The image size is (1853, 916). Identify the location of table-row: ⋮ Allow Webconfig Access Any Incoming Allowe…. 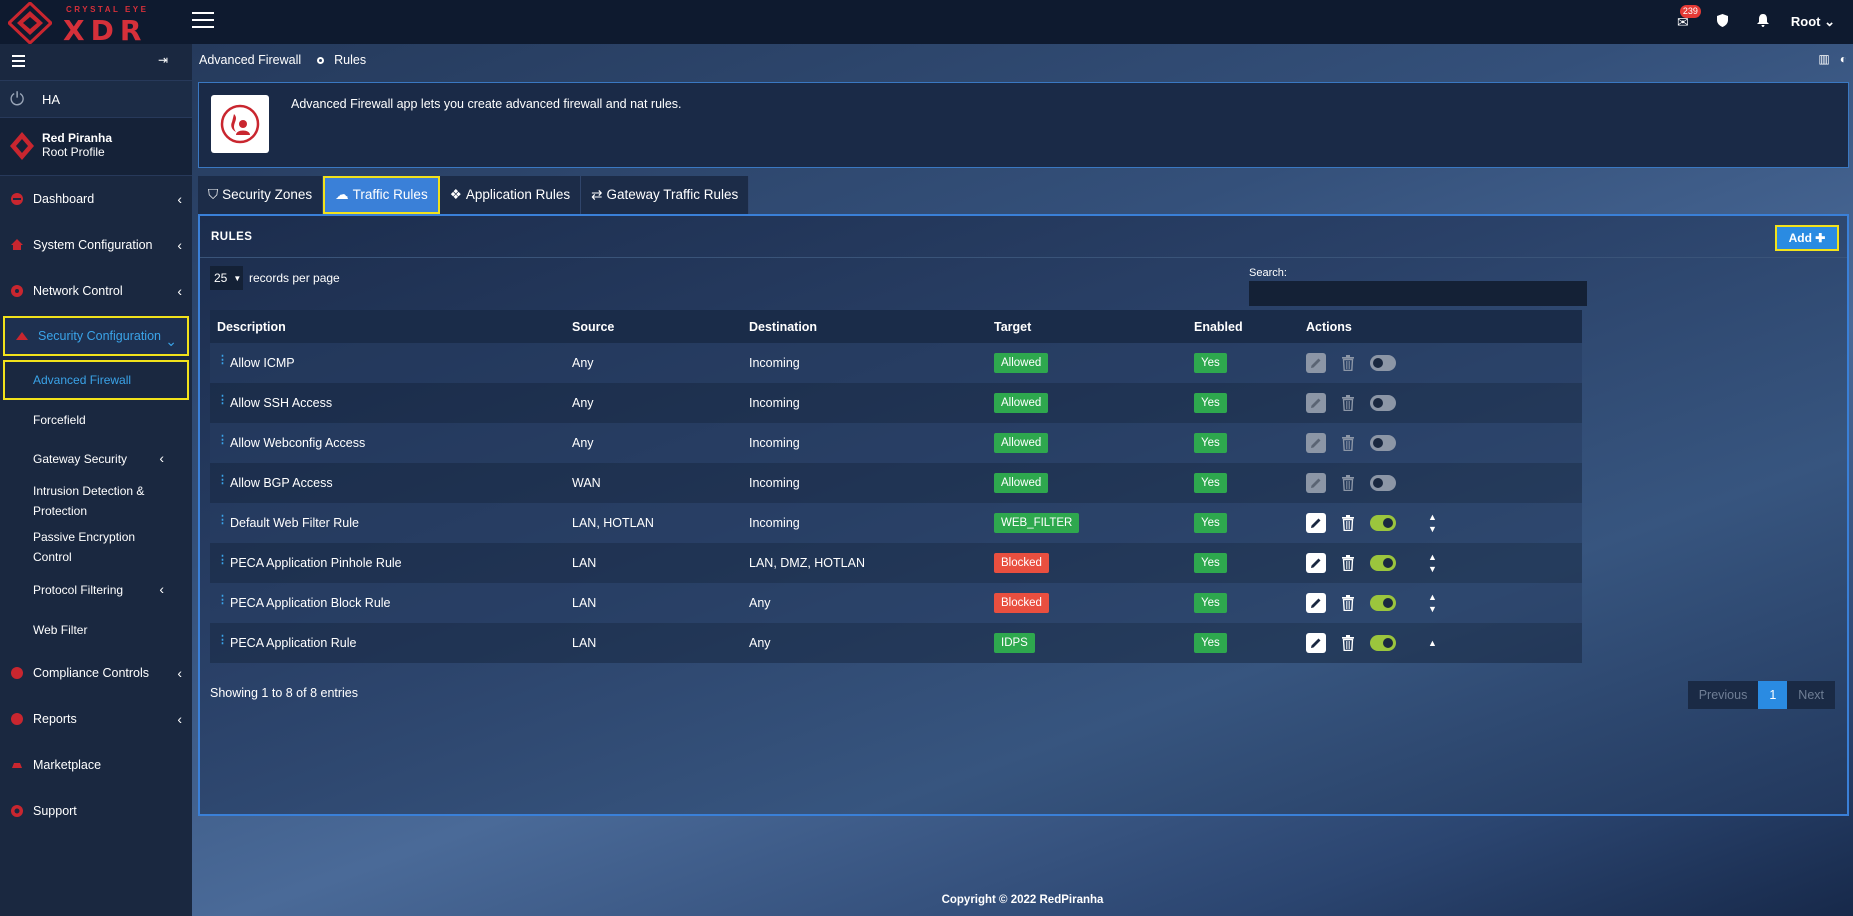
(896, 443).